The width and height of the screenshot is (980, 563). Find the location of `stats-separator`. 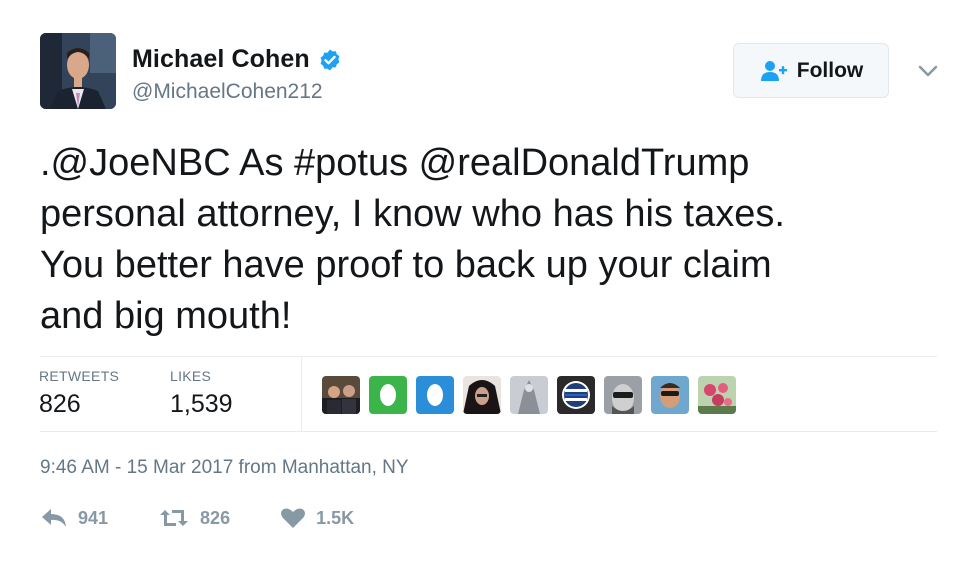

stats-separator is located at coordinates (301, 394).